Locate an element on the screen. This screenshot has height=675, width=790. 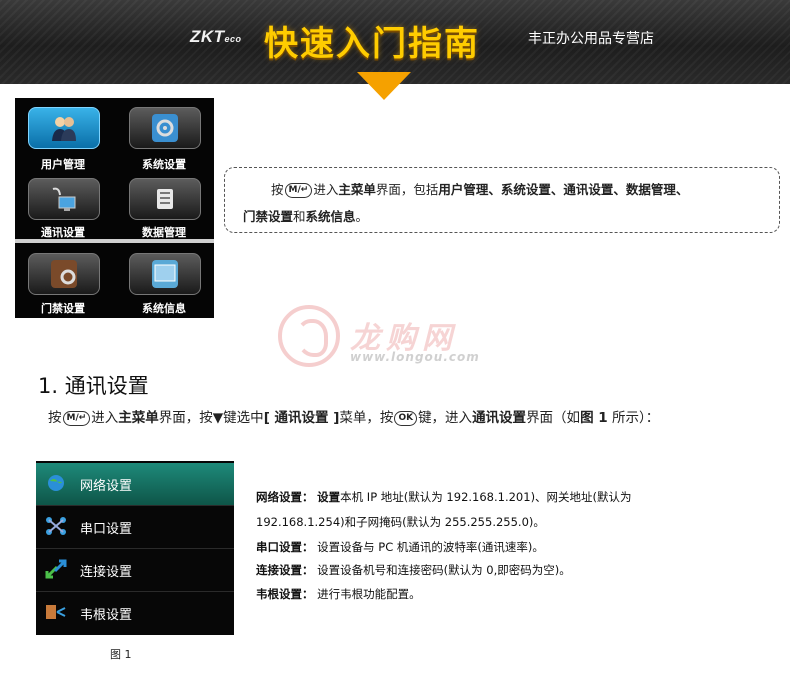
menu-tile-access is located at coordinates (64, 274).